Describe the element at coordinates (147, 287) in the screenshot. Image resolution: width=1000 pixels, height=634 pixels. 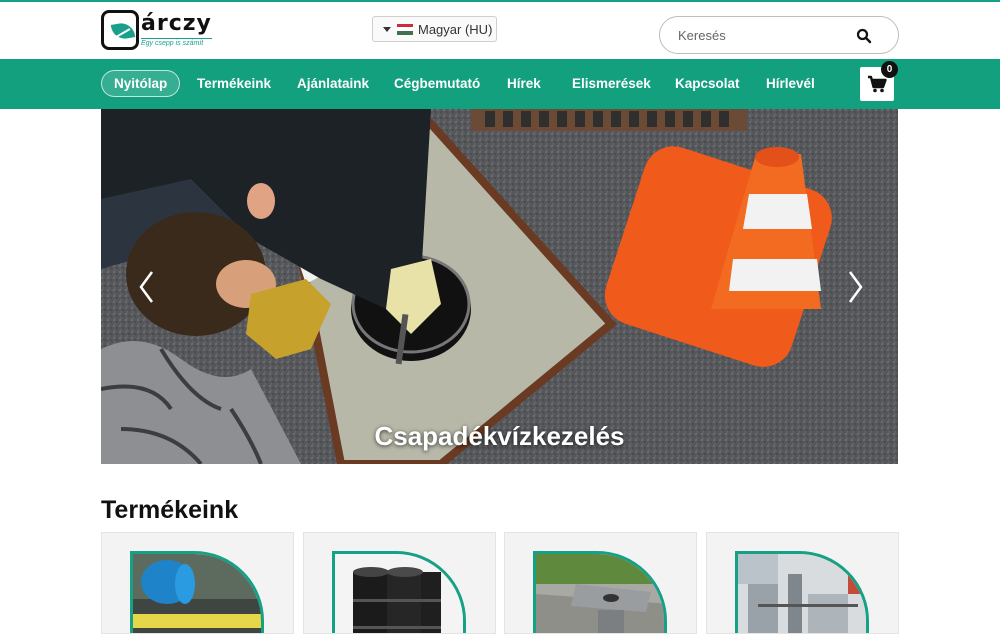
I see `chevron-left-icon` at that location.